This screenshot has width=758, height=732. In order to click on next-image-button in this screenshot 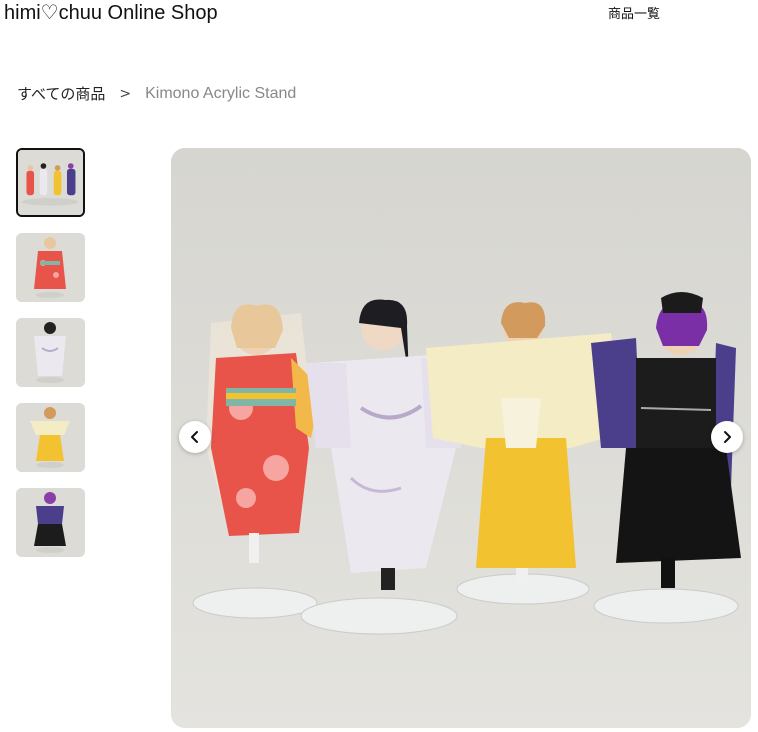, I will do `click(727, 437)`.